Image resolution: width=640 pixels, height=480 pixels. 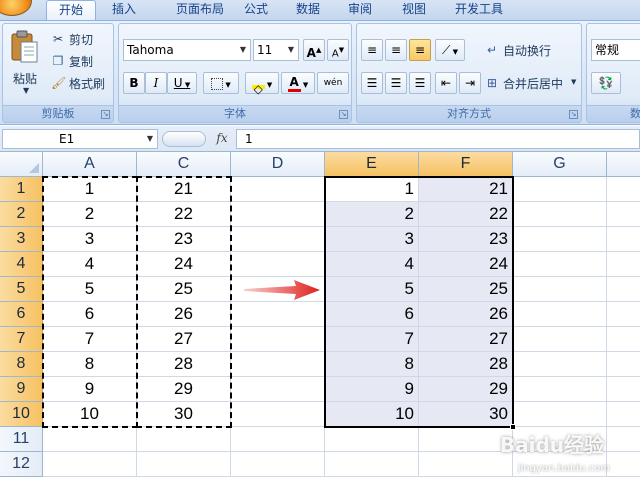 I want to click on office-button-icon, so click(x=16, y=8).